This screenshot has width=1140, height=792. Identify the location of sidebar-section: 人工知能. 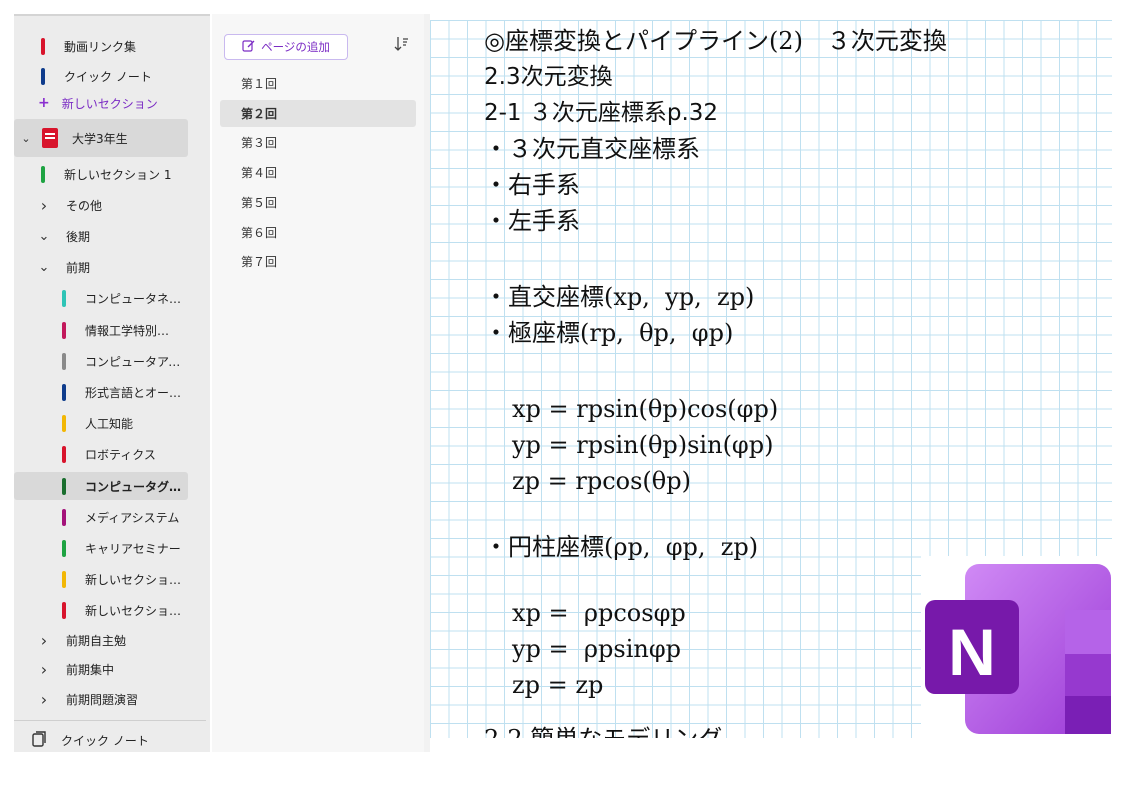
(101, 424).